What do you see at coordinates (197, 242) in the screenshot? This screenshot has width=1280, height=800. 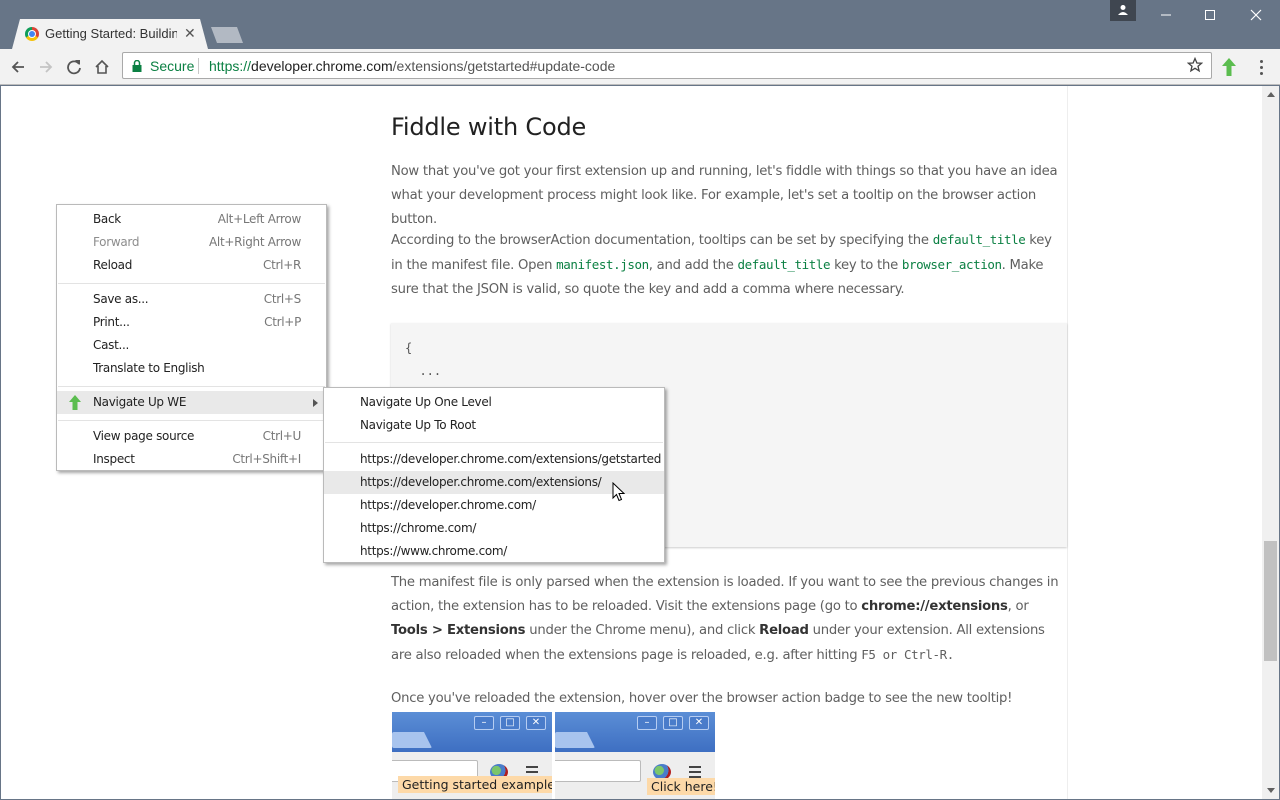 I see `menu-item-forward: Forward Alt+Right Arrow` at bounding box center [197, 242].